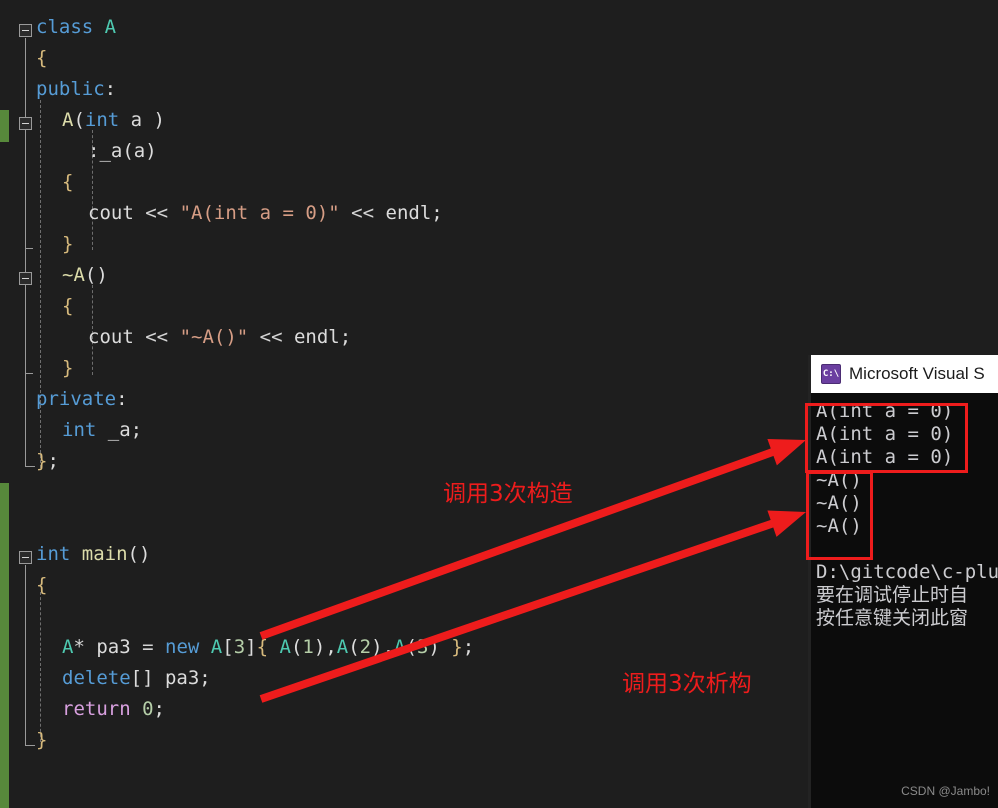  Describe the element at coordinates (25, 30) in the screenshot. I see `fold-toggle-class-a` at that location.